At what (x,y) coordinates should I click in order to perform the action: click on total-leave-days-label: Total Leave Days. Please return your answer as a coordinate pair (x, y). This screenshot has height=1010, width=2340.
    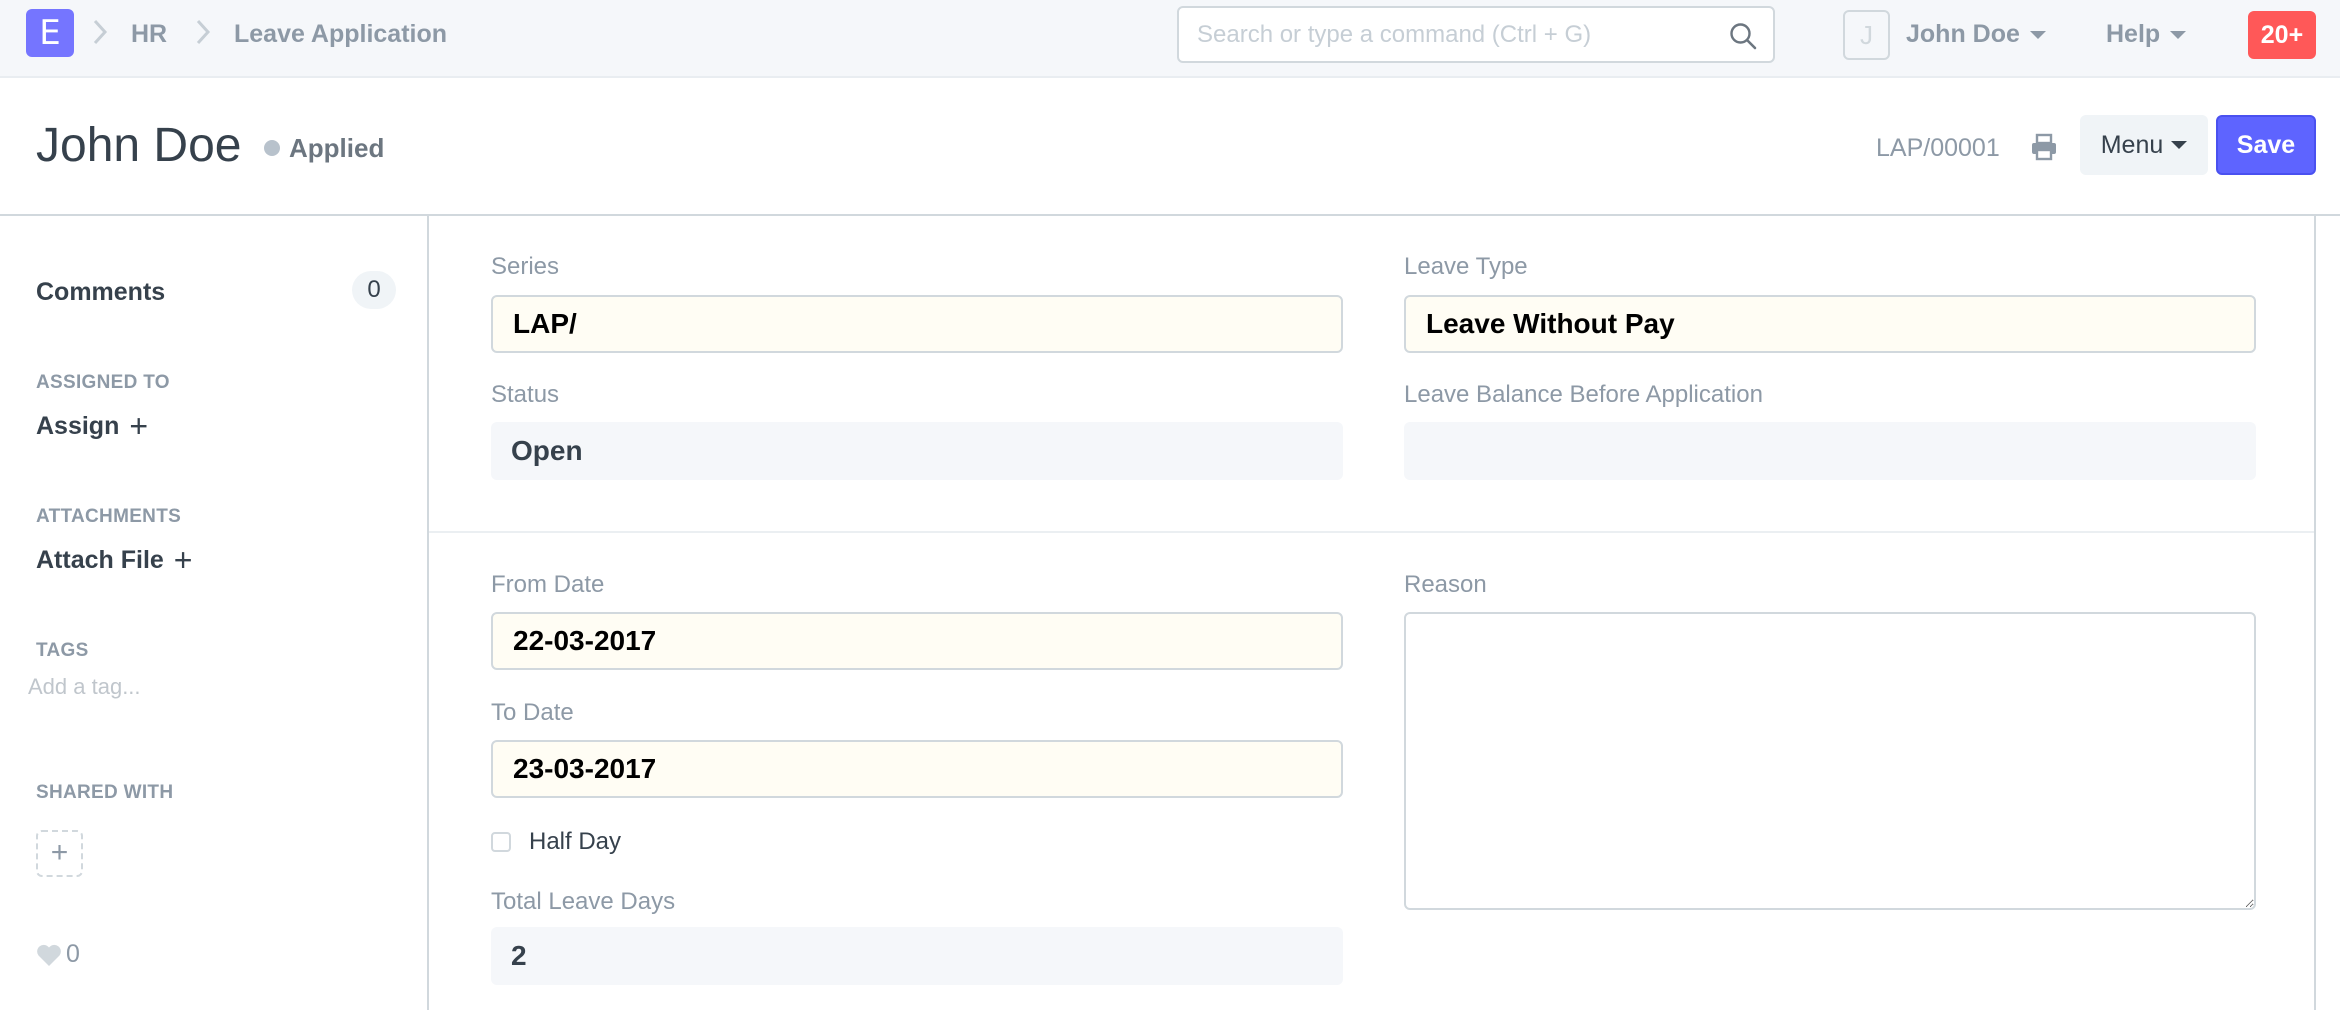
    Looking at the image, I should click on (583, 901).